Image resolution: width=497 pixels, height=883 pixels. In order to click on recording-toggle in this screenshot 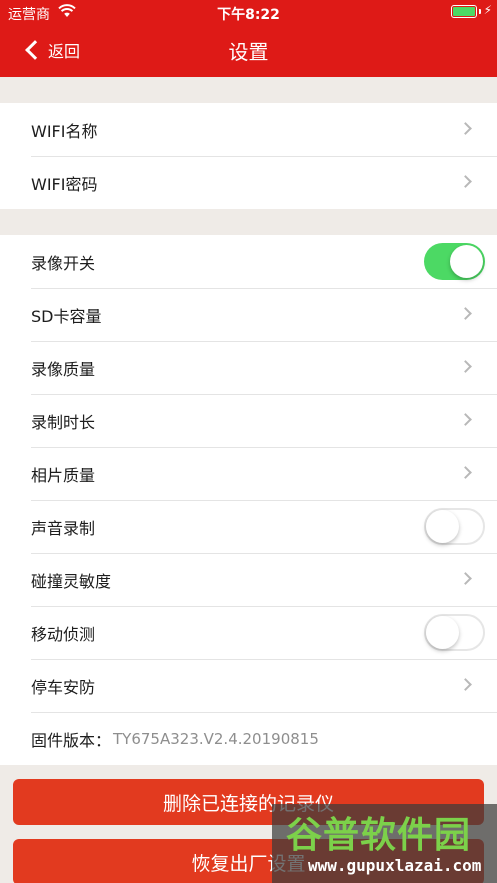, I will do `click(454, 261)`.